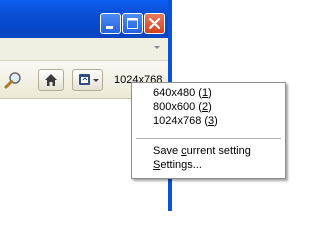  Describe the element at coordinates (157, 47) in the screenshot. I see `chevron-down-icon` at that location.